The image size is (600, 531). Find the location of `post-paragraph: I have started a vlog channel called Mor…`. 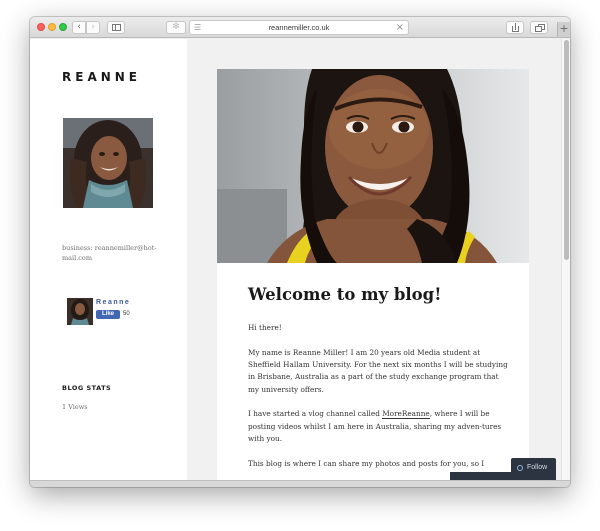

post-paragraph: I have started a vlog channel called Mor… is located at coordinates (375, 426).